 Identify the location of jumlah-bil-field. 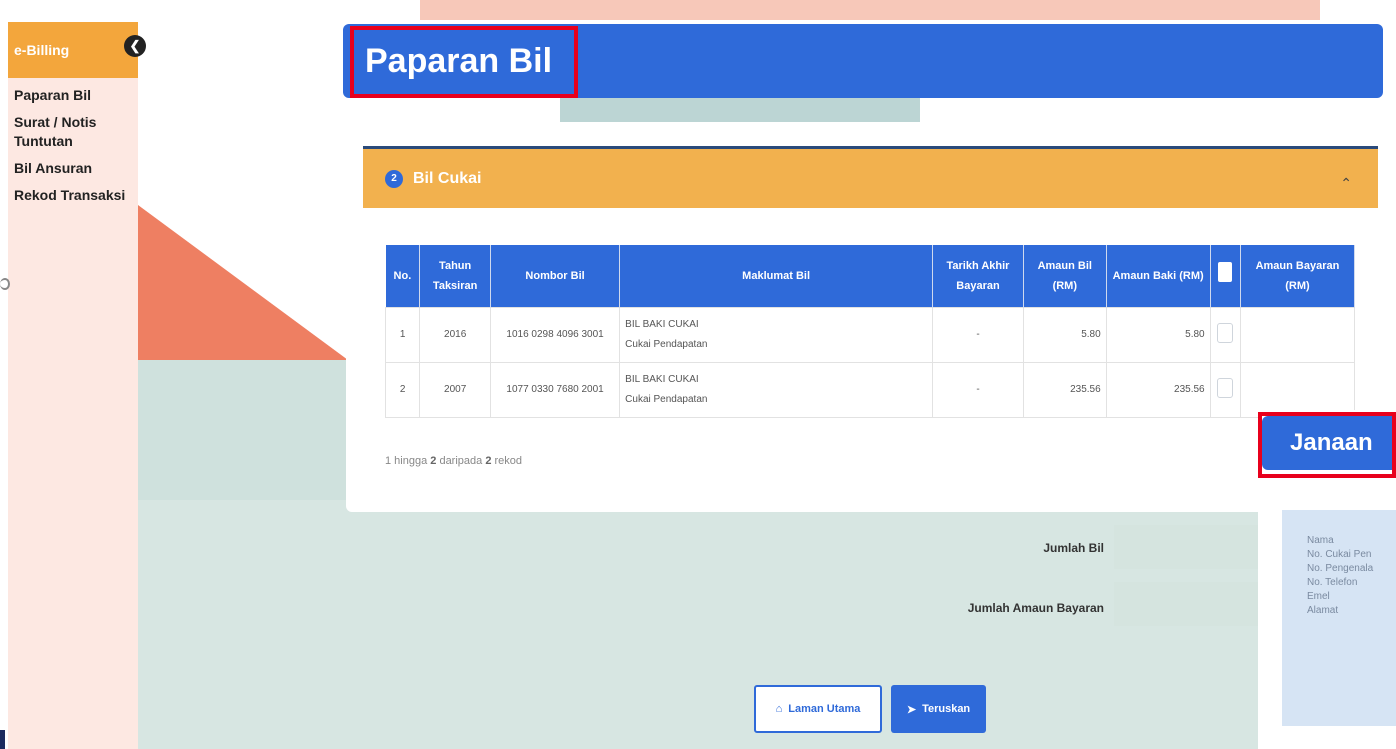
(1189, 547).